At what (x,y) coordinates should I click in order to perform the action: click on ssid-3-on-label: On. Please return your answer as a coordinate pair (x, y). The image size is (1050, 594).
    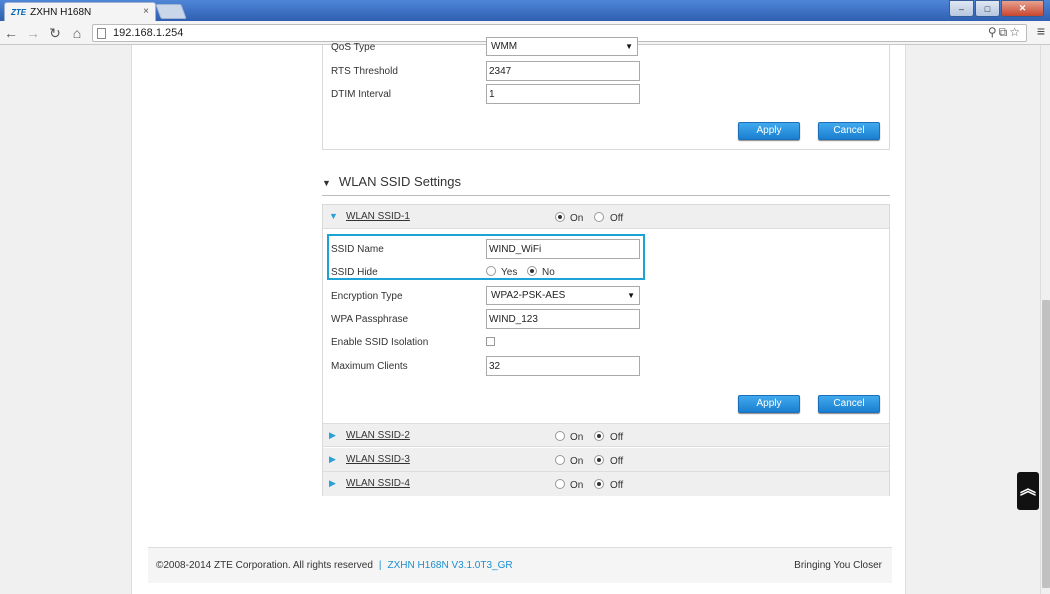
    Looking at the image, I should click on (577, 461).